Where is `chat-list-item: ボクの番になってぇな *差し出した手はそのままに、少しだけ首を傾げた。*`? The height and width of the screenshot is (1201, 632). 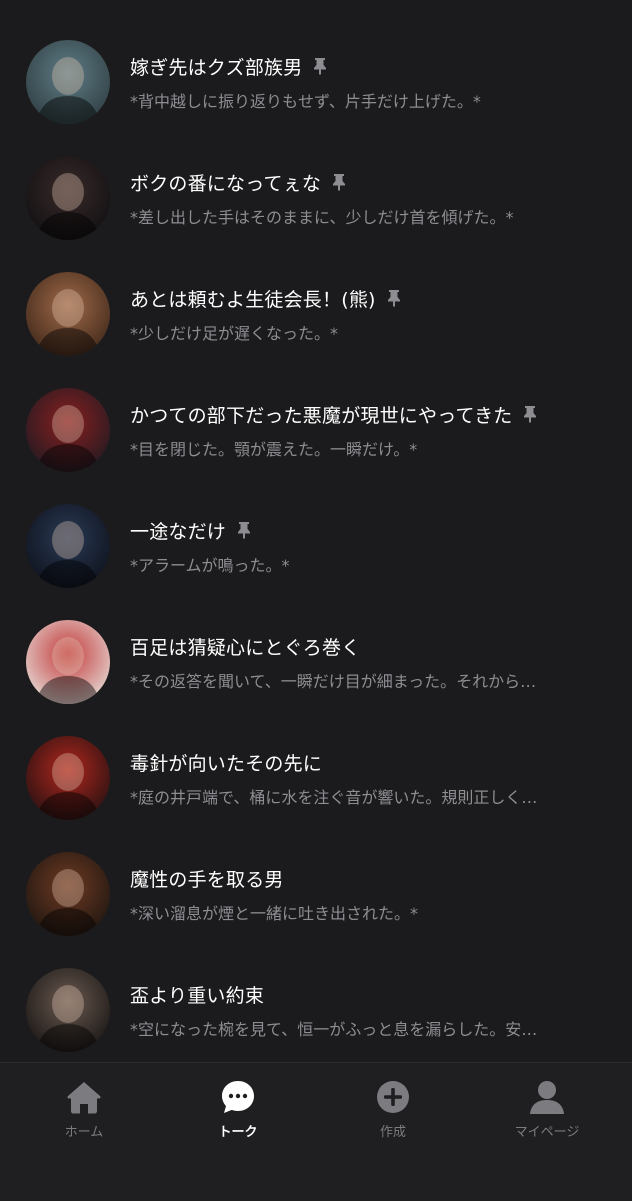
chat-list-item: ボクの番になってぇな *差し出した手はそのままに、少しだけ首を傾げた。* is located at coordinates (316, 214).